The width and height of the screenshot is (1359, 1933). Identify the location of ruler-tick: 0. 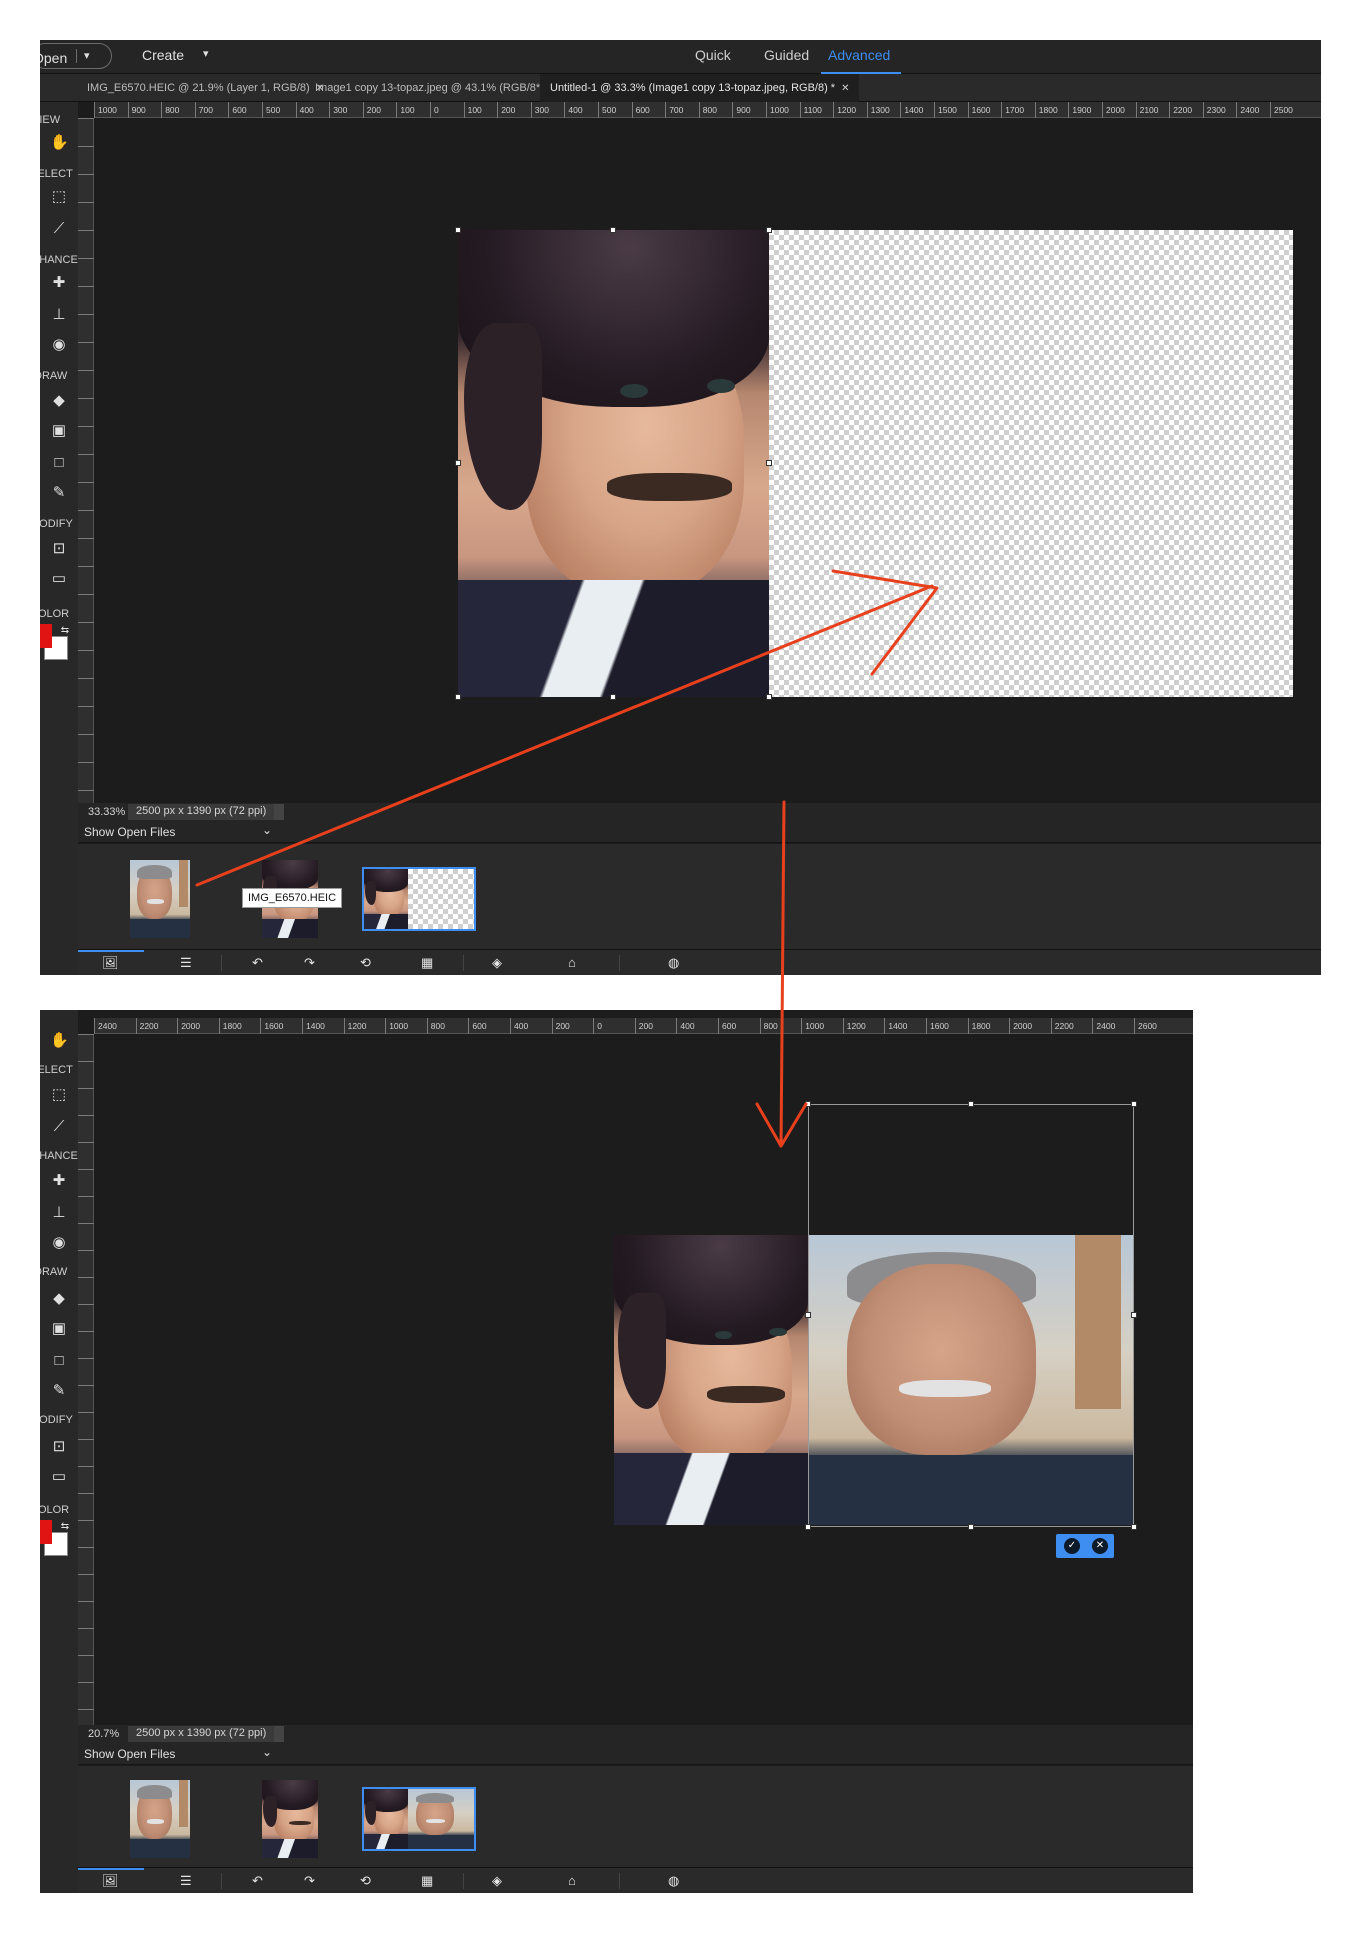
(597, 1026).